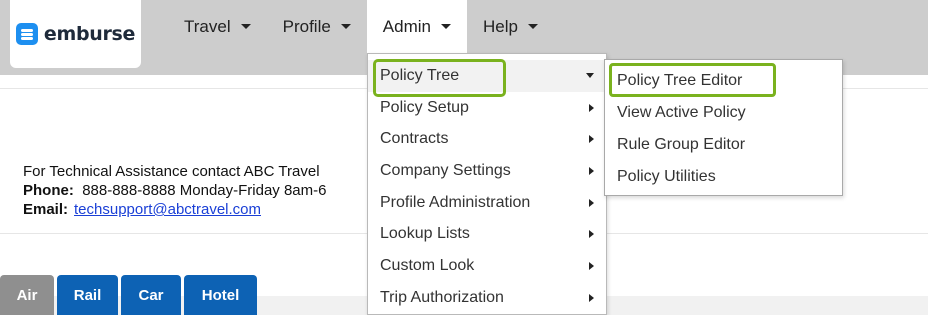 The image size is (928, 315). I want to click on phone-value: 888-888-8888 Monday-Friday 8am-6, so click(204, 190).